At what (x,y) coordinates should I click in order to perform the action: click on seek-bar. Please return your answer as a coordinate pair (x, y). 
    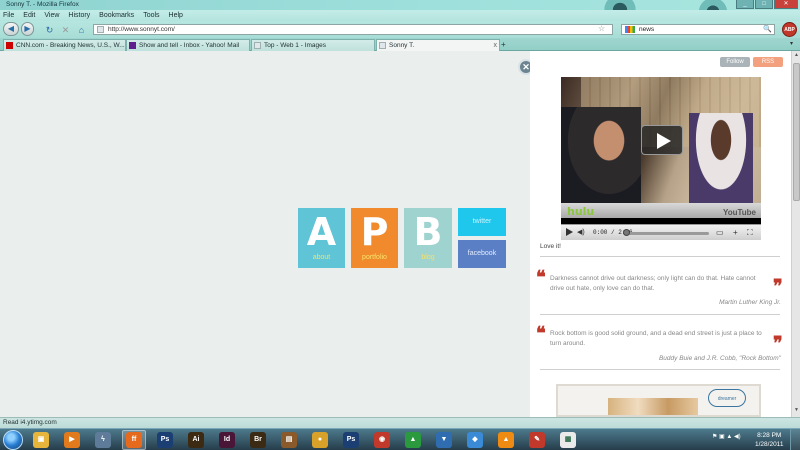
    Looking at the image, I should click on (666, 233).